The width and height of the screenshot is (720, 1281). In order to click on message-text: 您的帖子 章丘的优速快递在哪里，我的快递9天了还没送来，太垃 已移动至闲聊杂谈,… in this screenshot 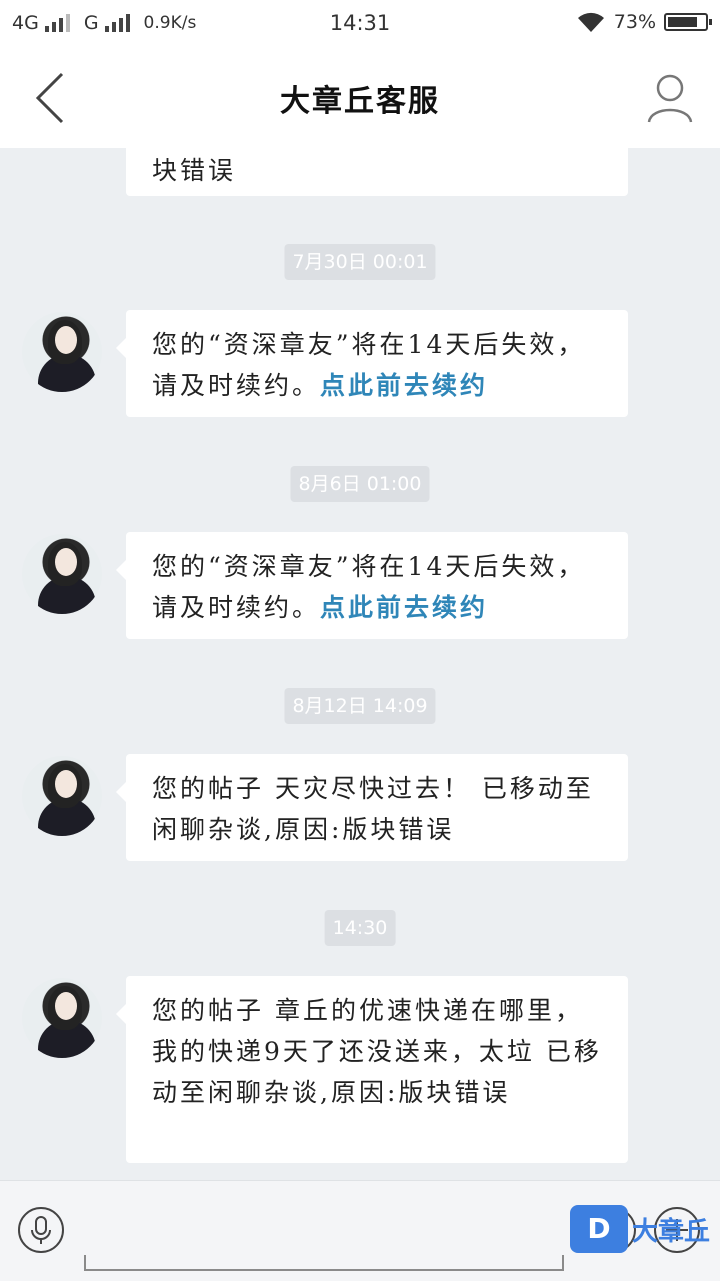, I will do `click(377, 1051)`.